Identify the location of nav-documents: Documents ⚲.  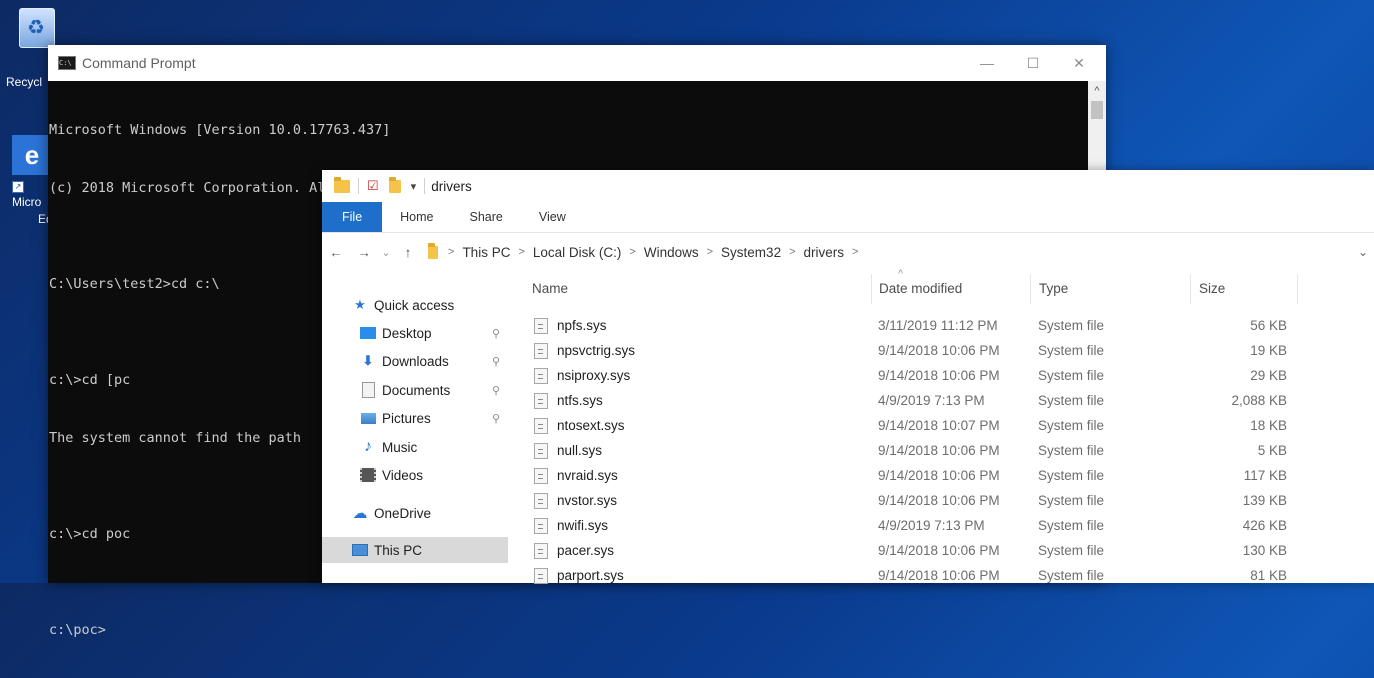
(434, 390).